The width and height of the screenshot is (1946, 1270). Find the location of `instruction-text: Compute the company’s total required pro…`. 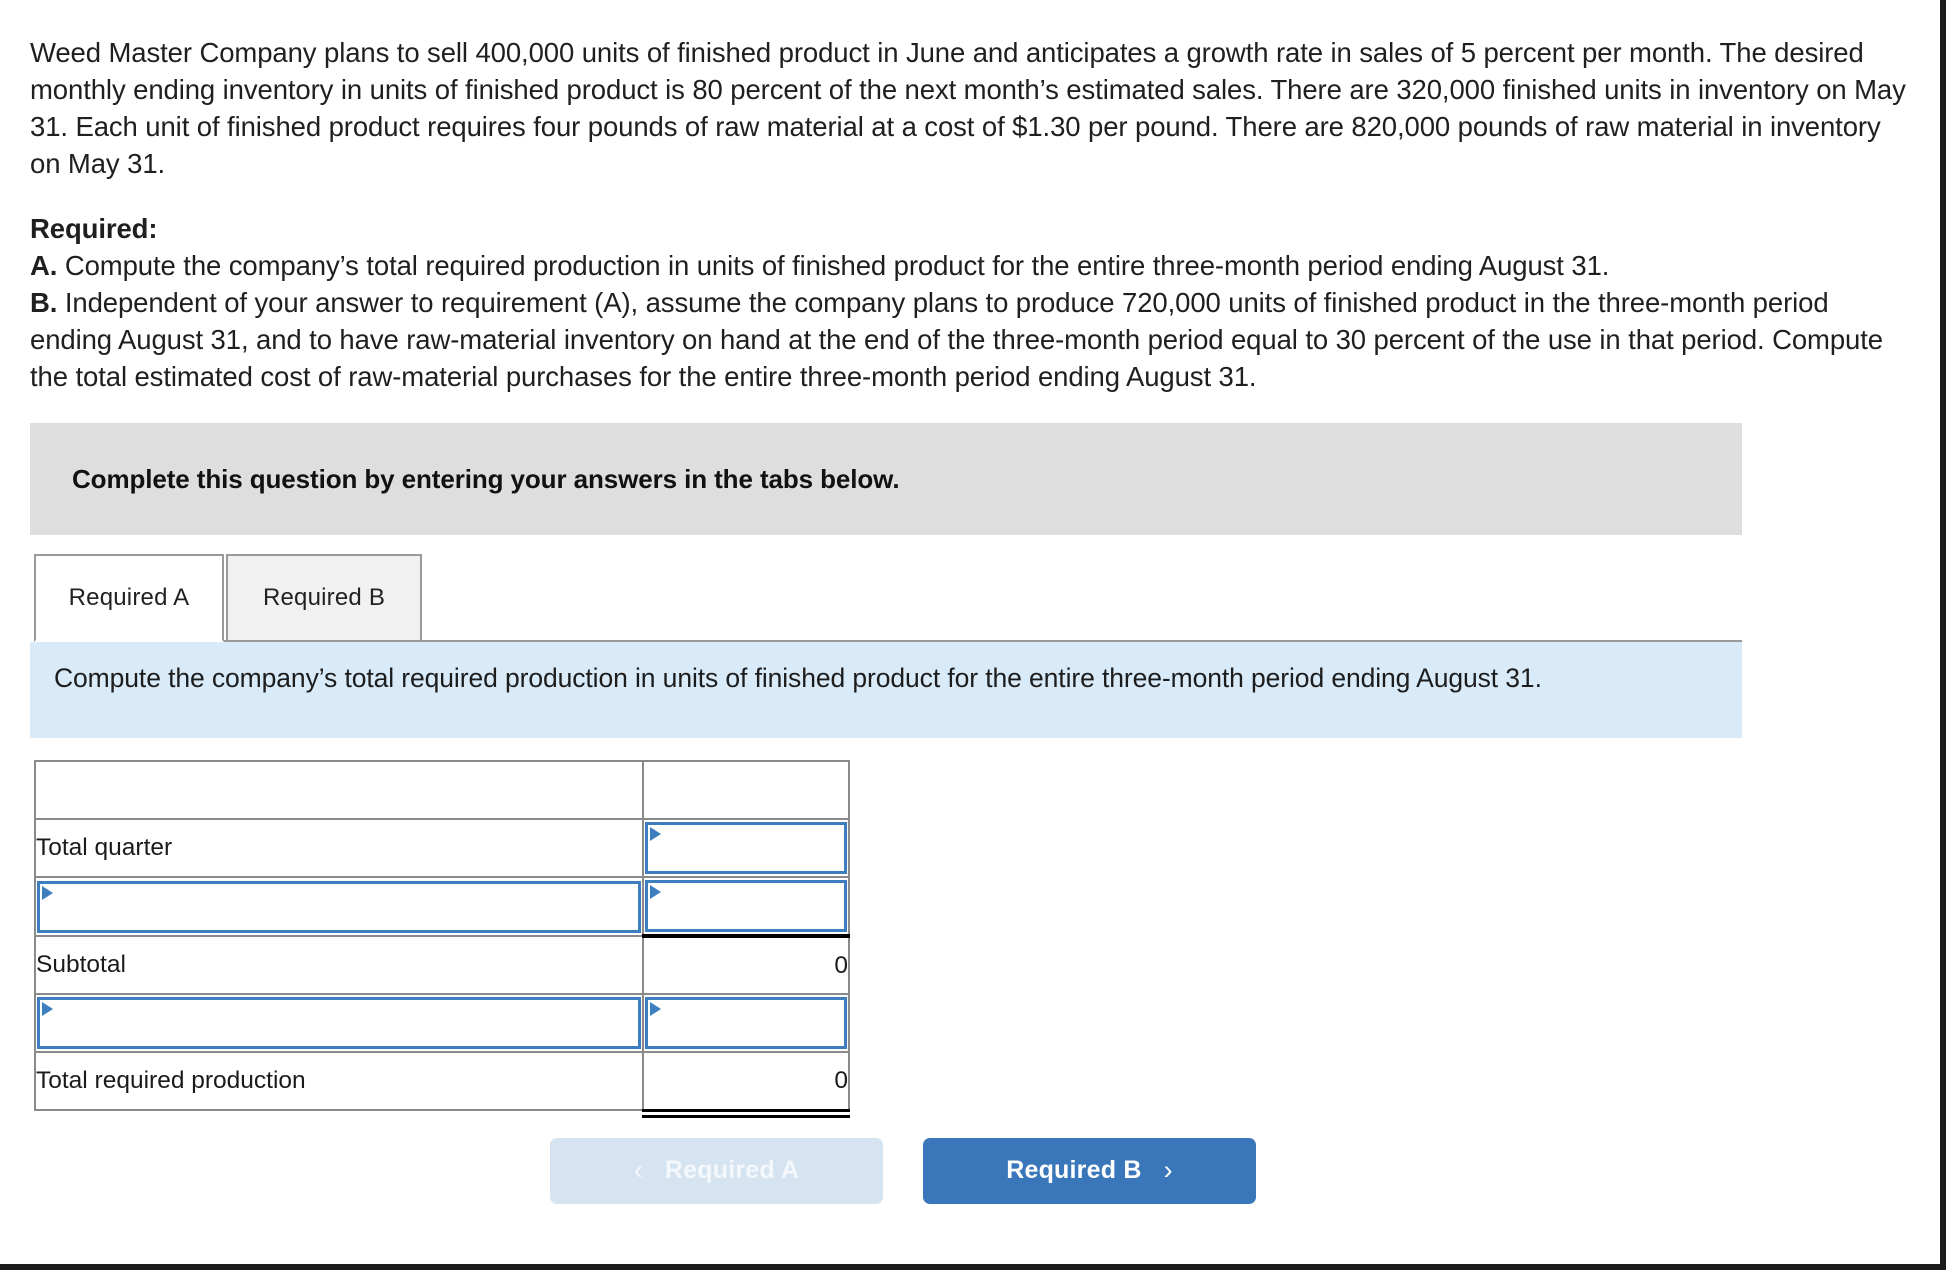

instruction-text: Compute the company’s total required pro… is located at coordinates (798, 678).